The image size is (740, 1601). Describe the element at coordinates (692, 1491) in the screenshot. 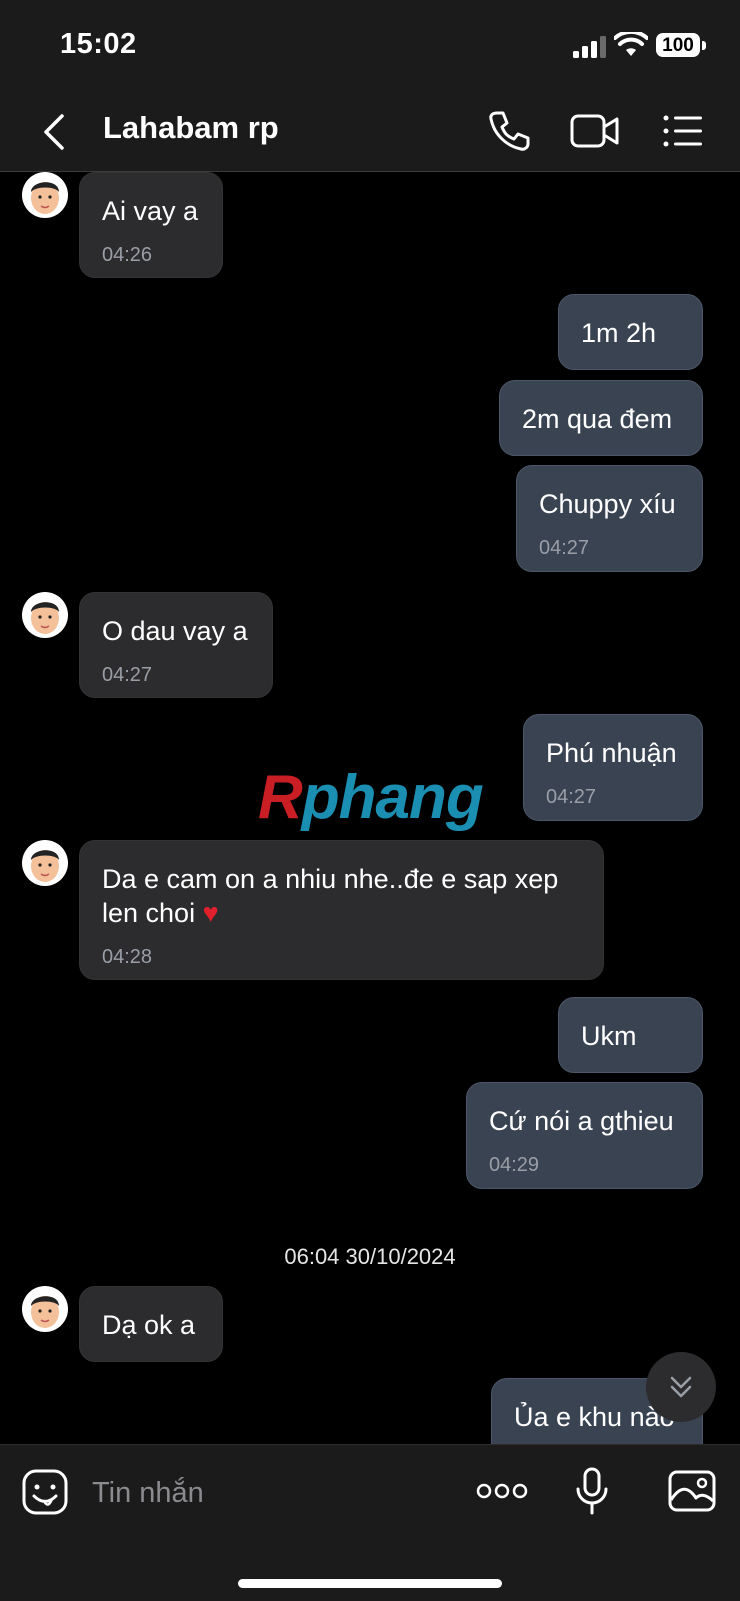

I see `image-gallery-icon` at that location.